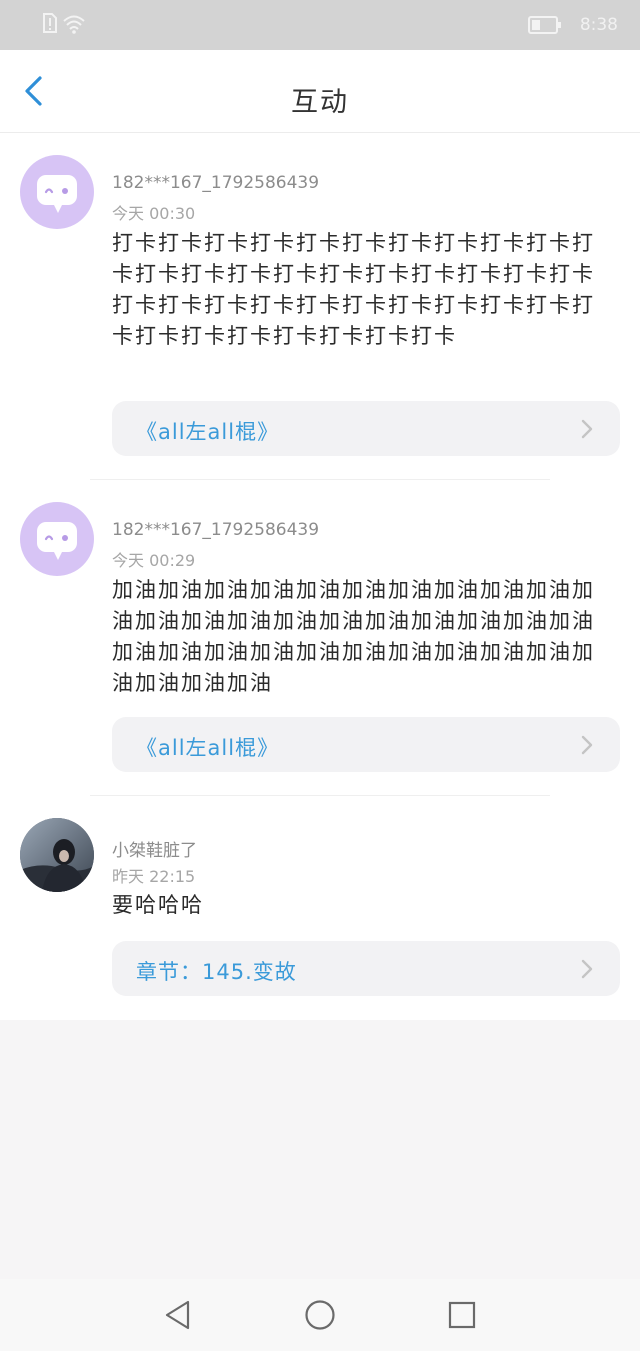 Image resolution: width=640 pixels, height=1351 pixels. Describe the element at coordinates (154, 560) in the screenshot. I see `timestamp: 今天 00:29` at that location.